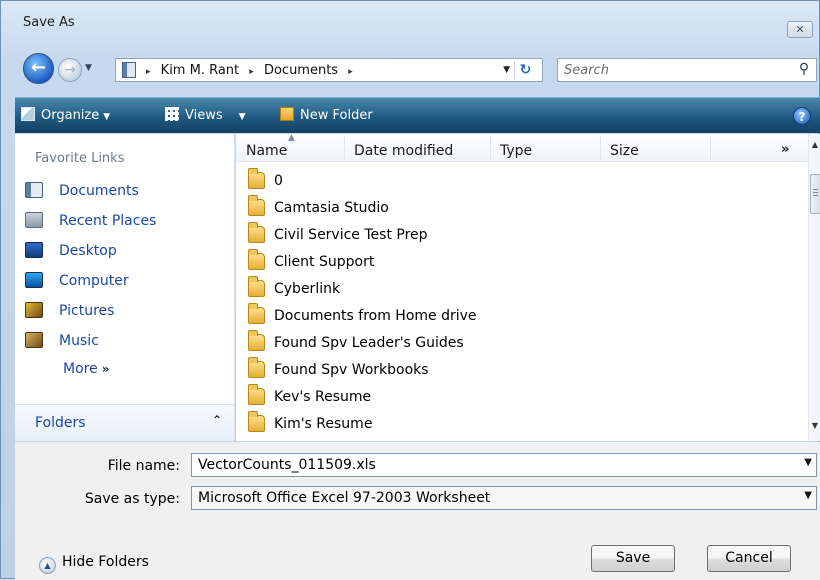 Image resolution: width=820 pixels, height=580 pixels. Describe the element at coordinates (324, 262) in the screenshot. I see `list-item-label: Client Support` at that location.